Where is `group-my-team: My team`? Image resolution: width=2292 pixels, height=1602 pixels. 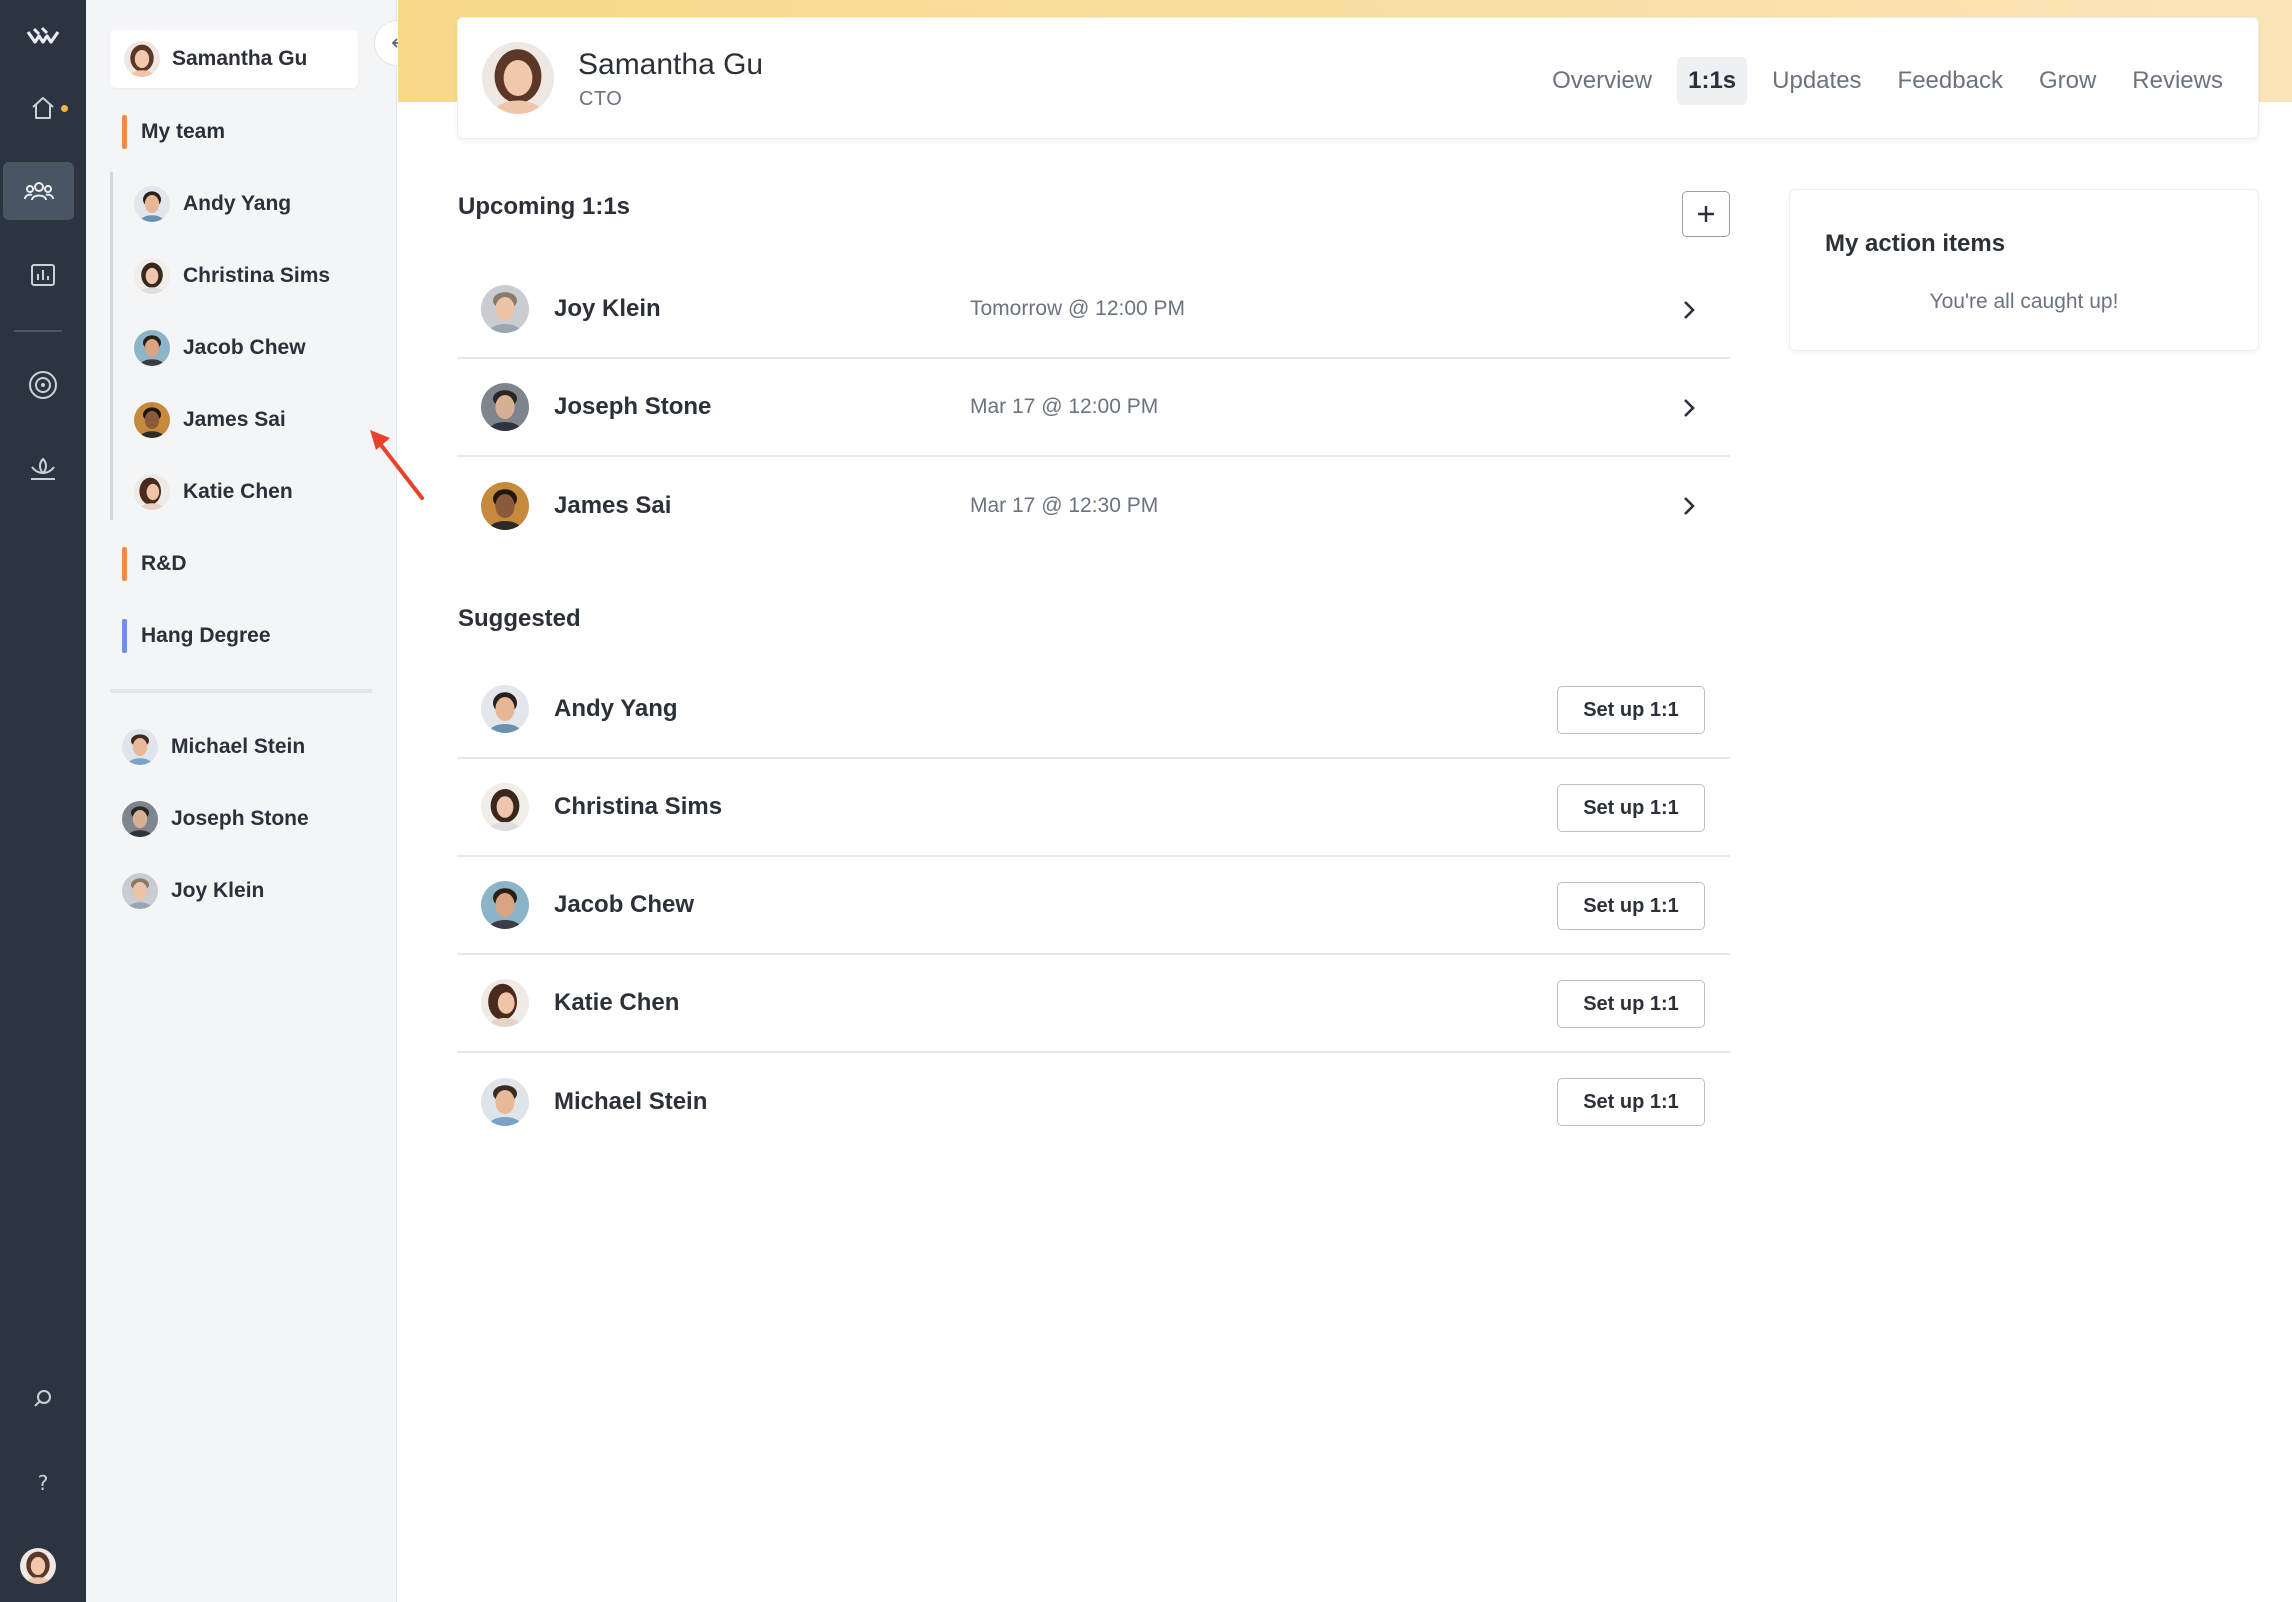
group-my-team: My team is located at coordinates (173, 132).